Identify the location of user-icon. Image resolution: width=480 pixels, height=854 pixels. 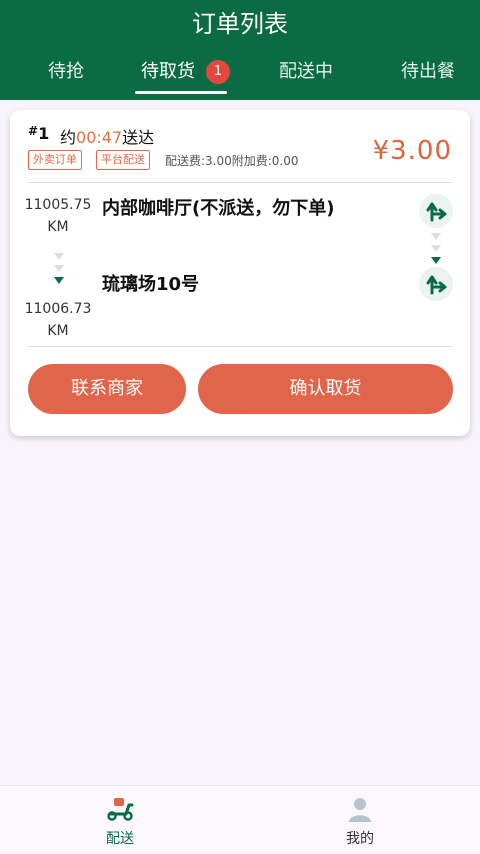
(360, 810).